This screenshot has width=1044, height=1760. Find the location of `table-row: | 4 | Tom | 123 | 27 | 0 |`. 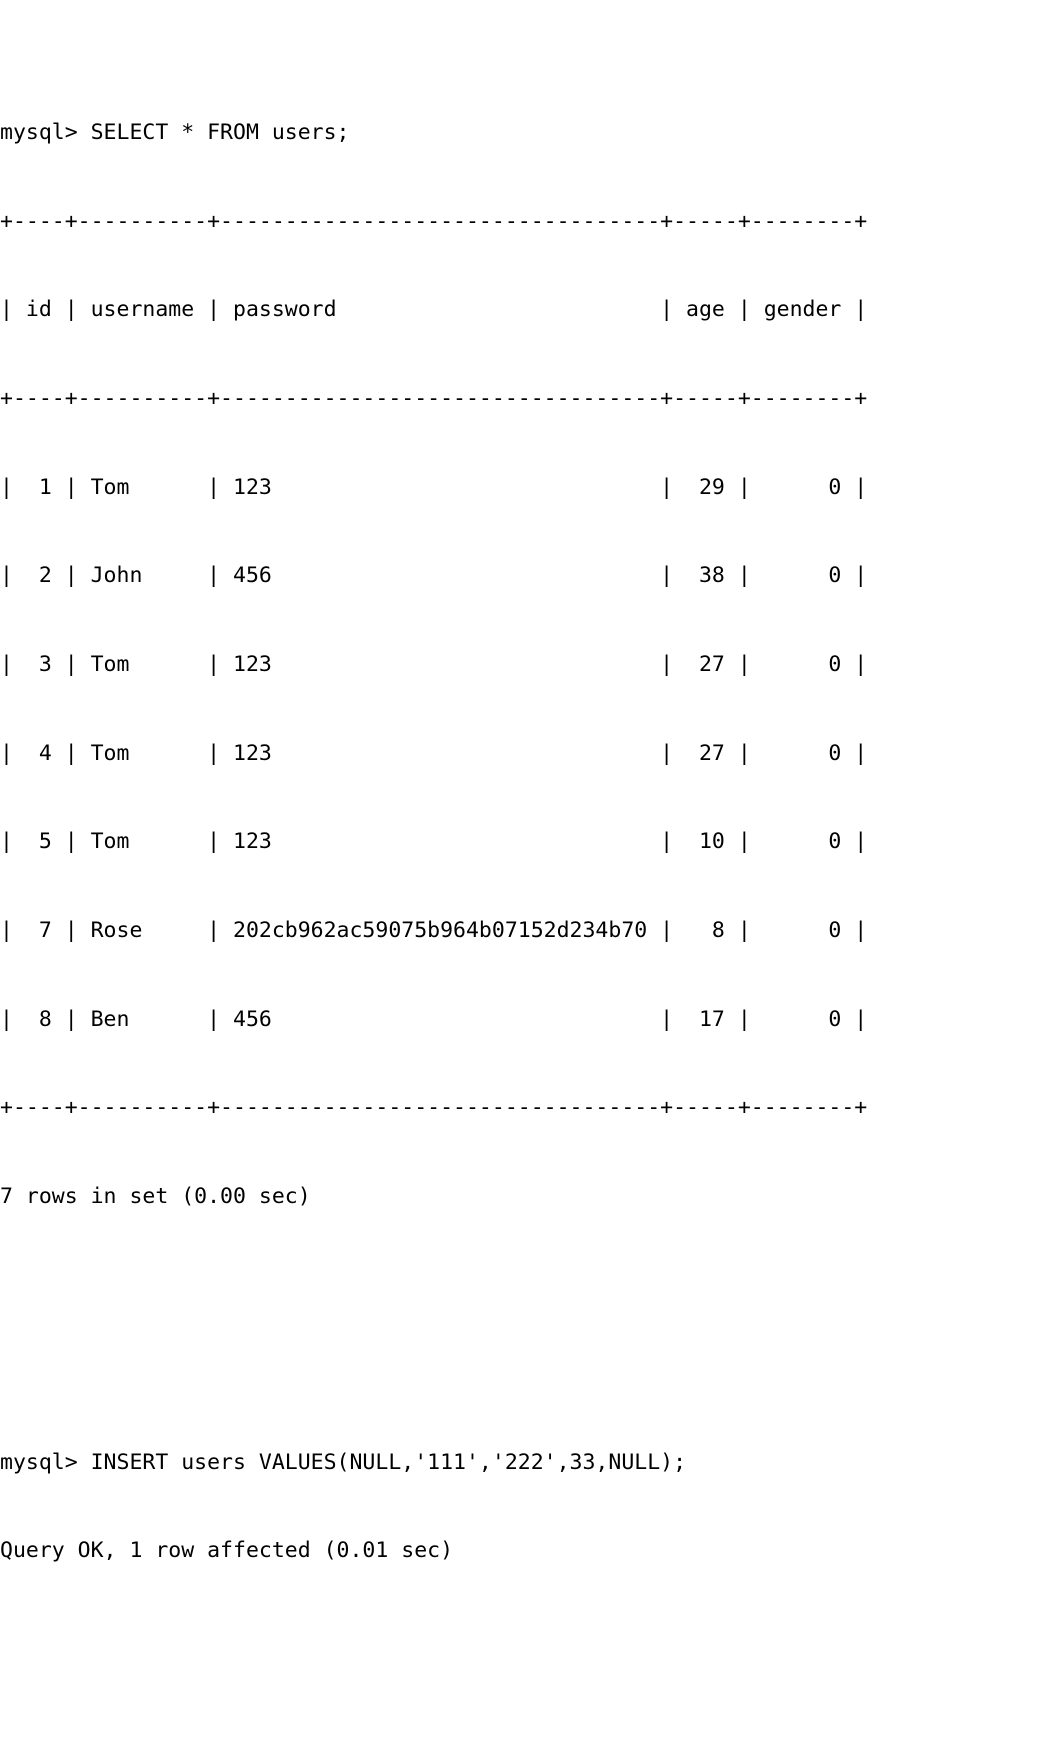

table-row: | 4 | Tom | 123 | 27 | 0 | is located at coordinates (434, 753).